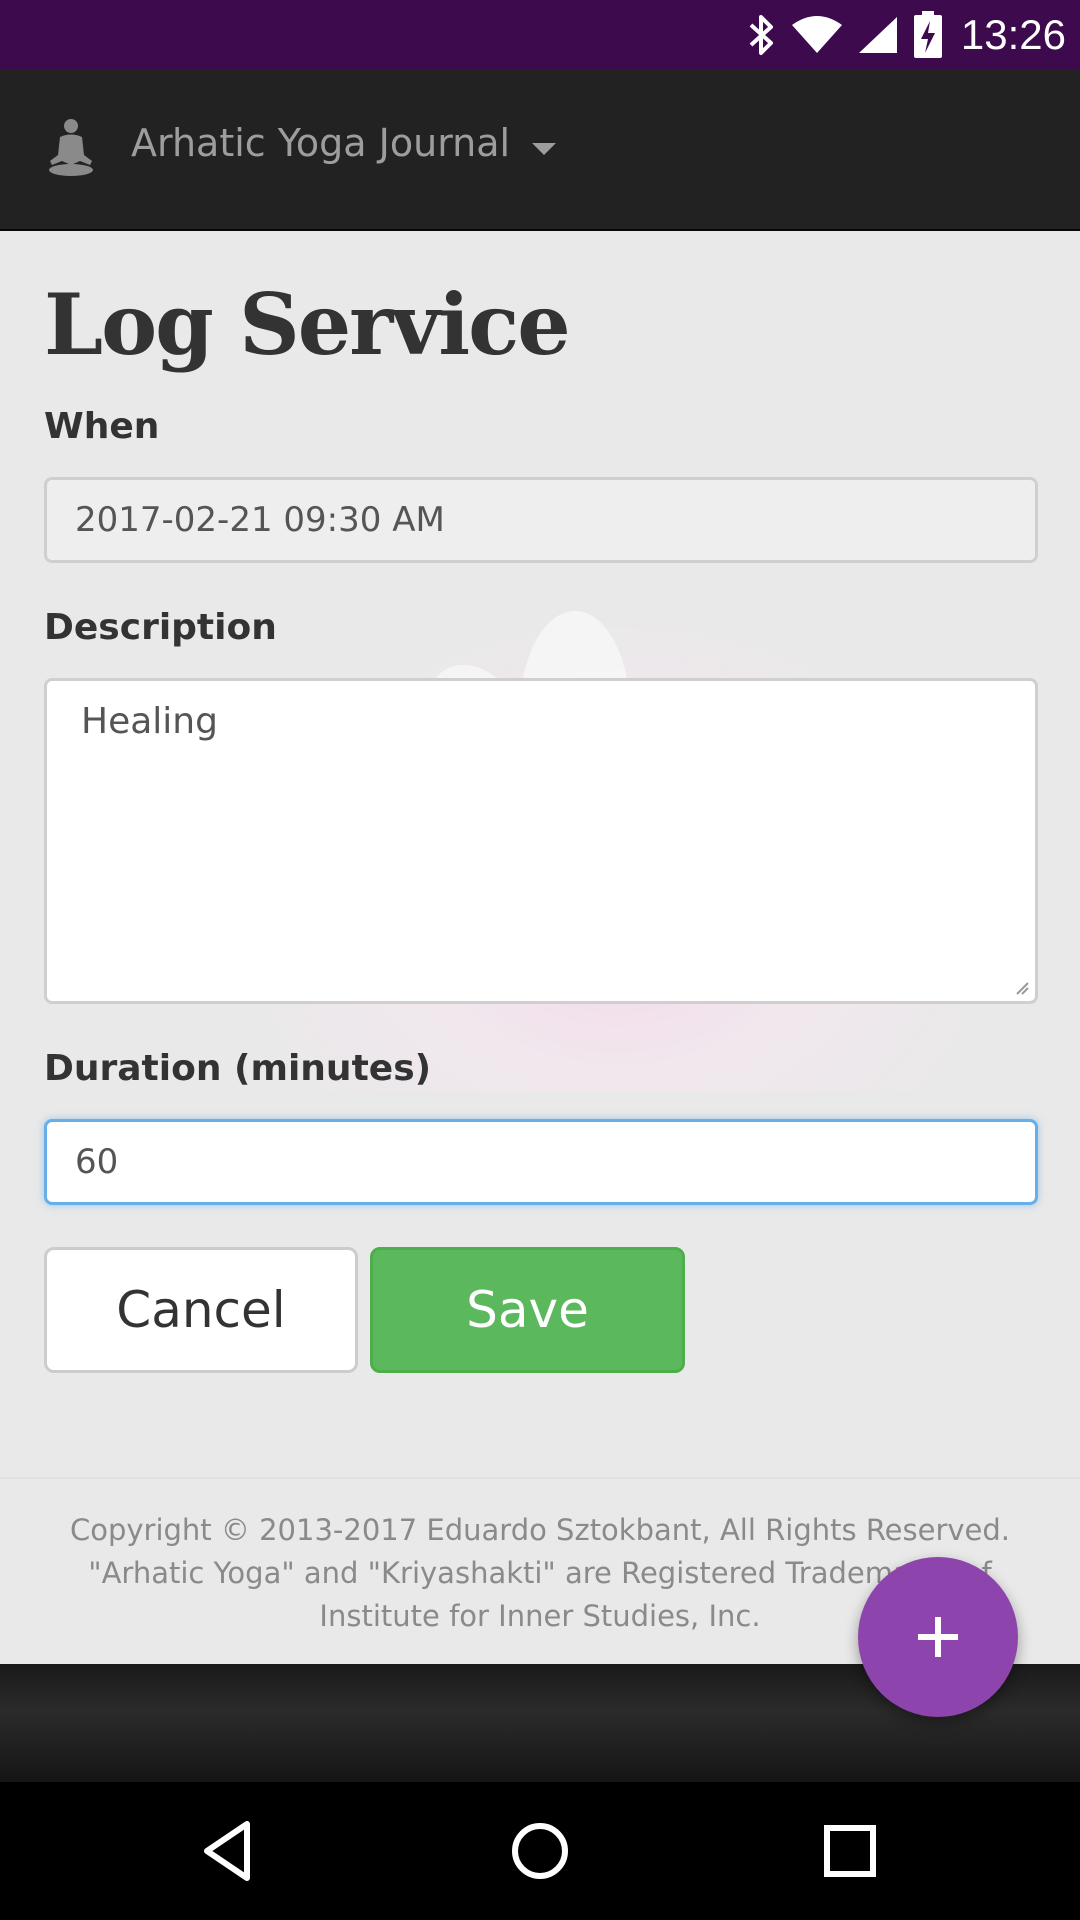 The image size is (1080, 1920). I want to click on app-title: Arhatic Yoga Journal, so click(320, 143).